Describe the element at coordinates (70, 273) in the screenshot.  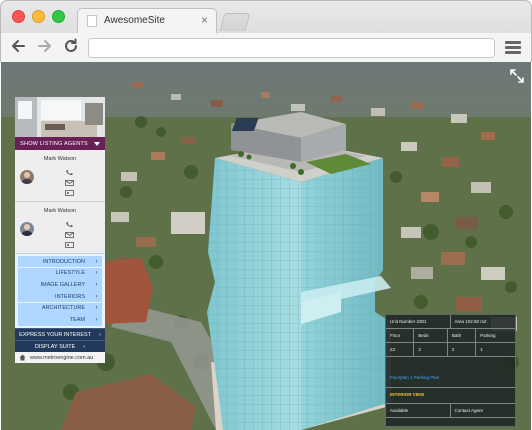
I see `menu-item-label: LIFESTYLE` at that location.